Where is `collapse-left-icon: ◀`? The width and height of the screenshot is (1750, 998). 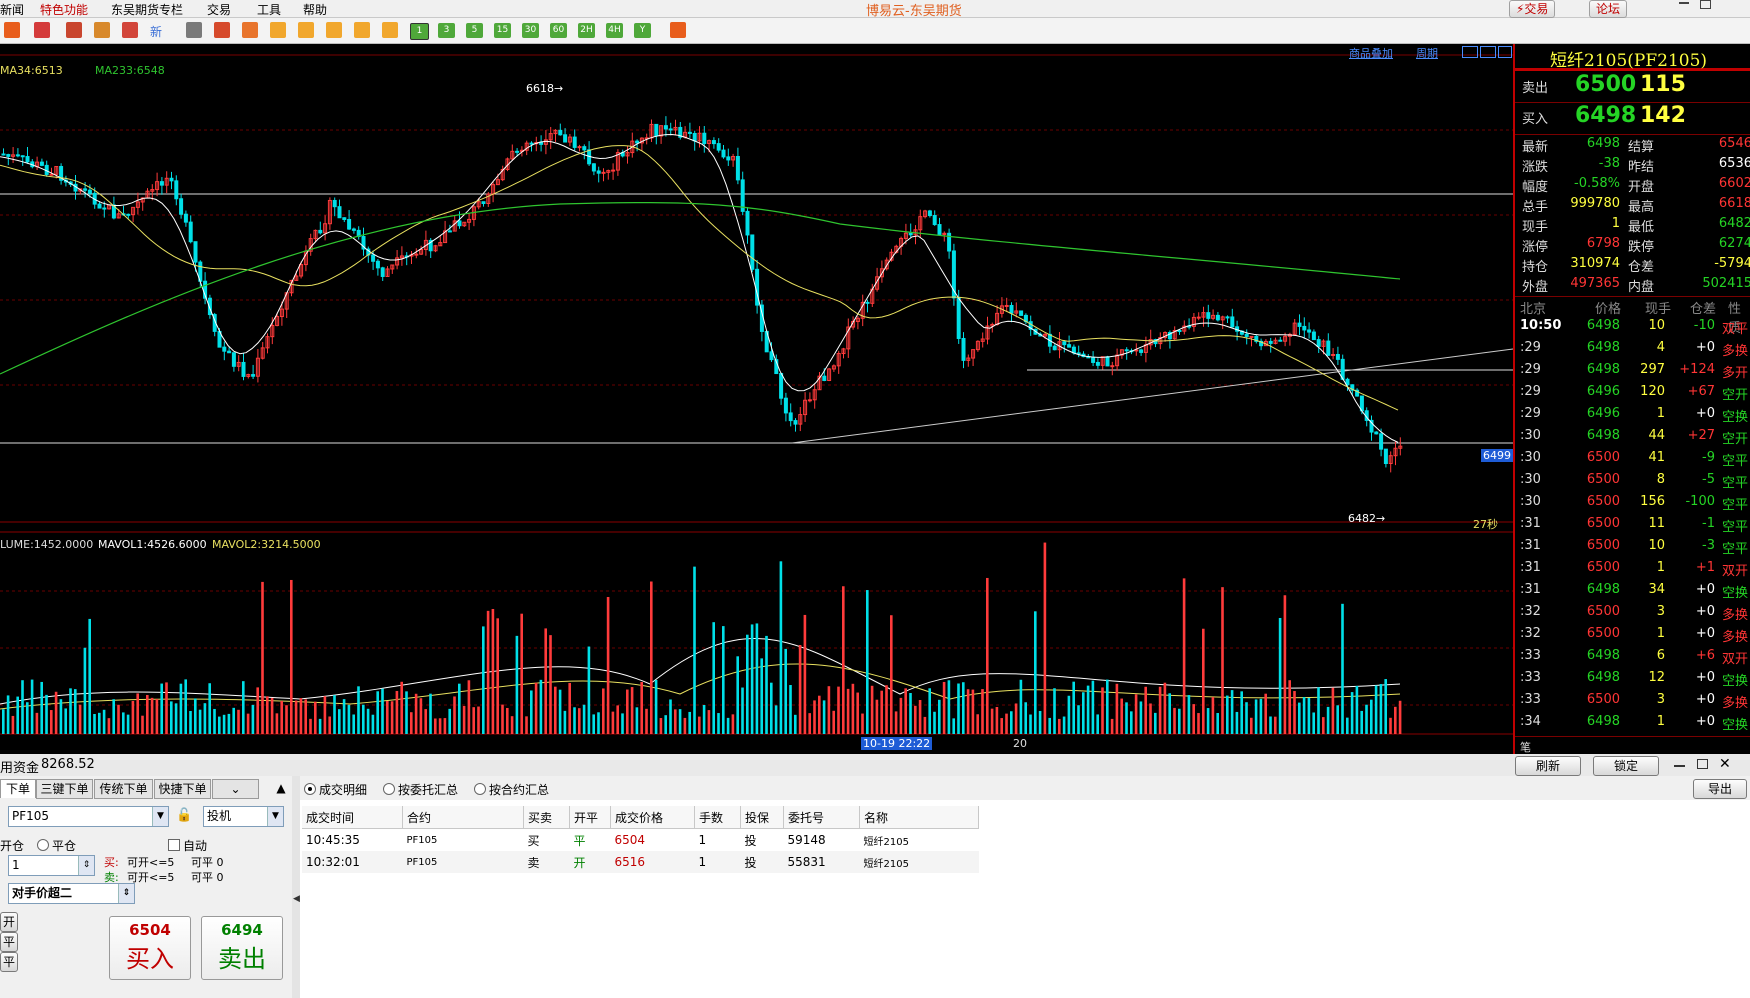
collapse-left-icon: ◀ is located at coordinates (296, 899).